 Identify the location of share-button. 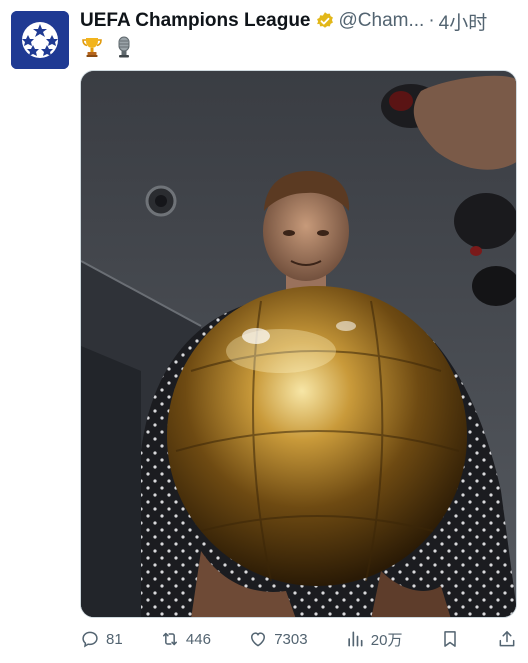
(507, 639).